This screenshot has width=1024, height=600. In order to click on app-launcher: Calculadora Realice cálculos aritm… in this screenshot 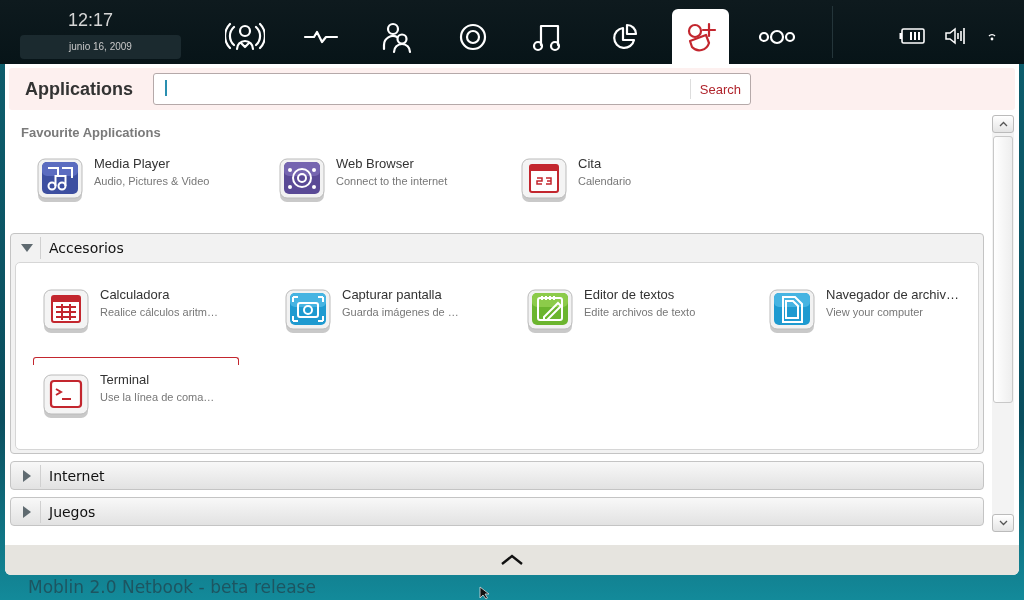, I will do `click(163, 313)`.